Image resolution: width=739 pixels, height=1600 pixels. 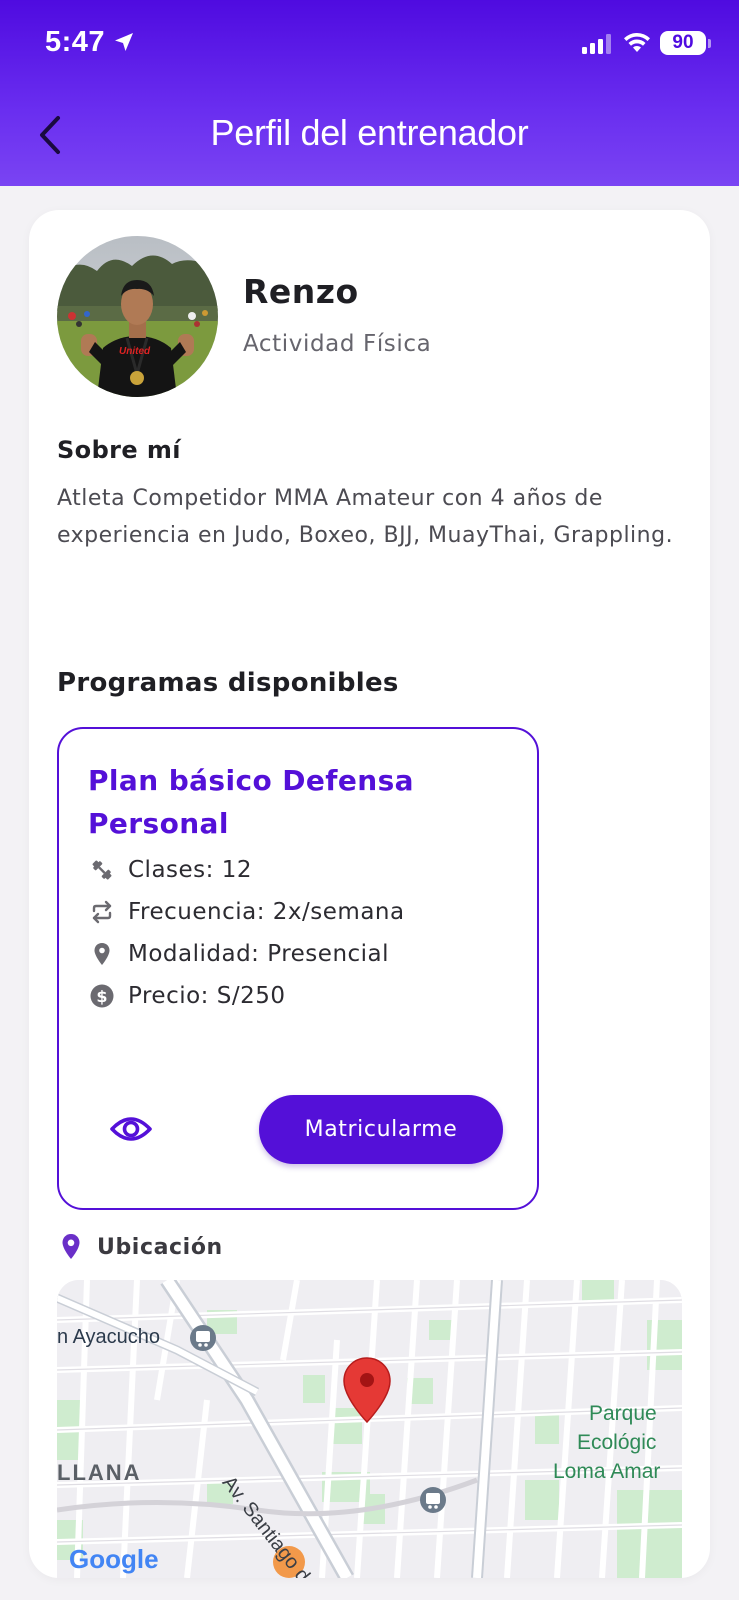 I want to click on cellular-signal-icon, so click(x=596, y=44).